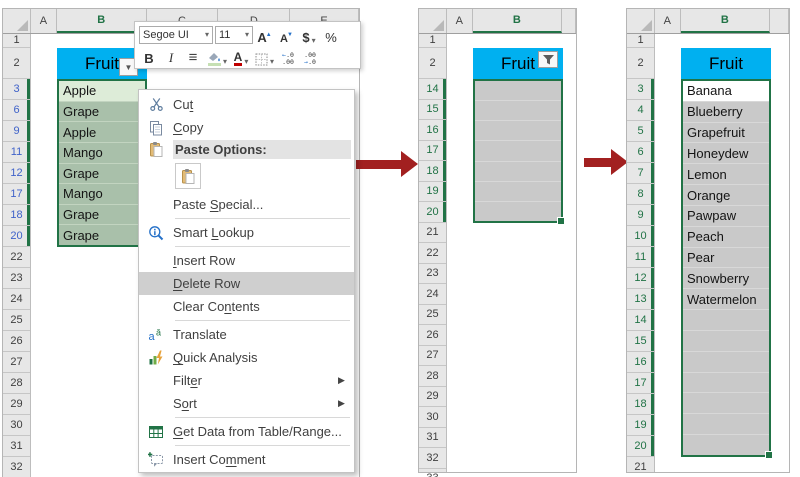 The width and height of the screenshot is (800, 477). I want to click on font-name-select: Segoe UI ▾, so click(176, 34).